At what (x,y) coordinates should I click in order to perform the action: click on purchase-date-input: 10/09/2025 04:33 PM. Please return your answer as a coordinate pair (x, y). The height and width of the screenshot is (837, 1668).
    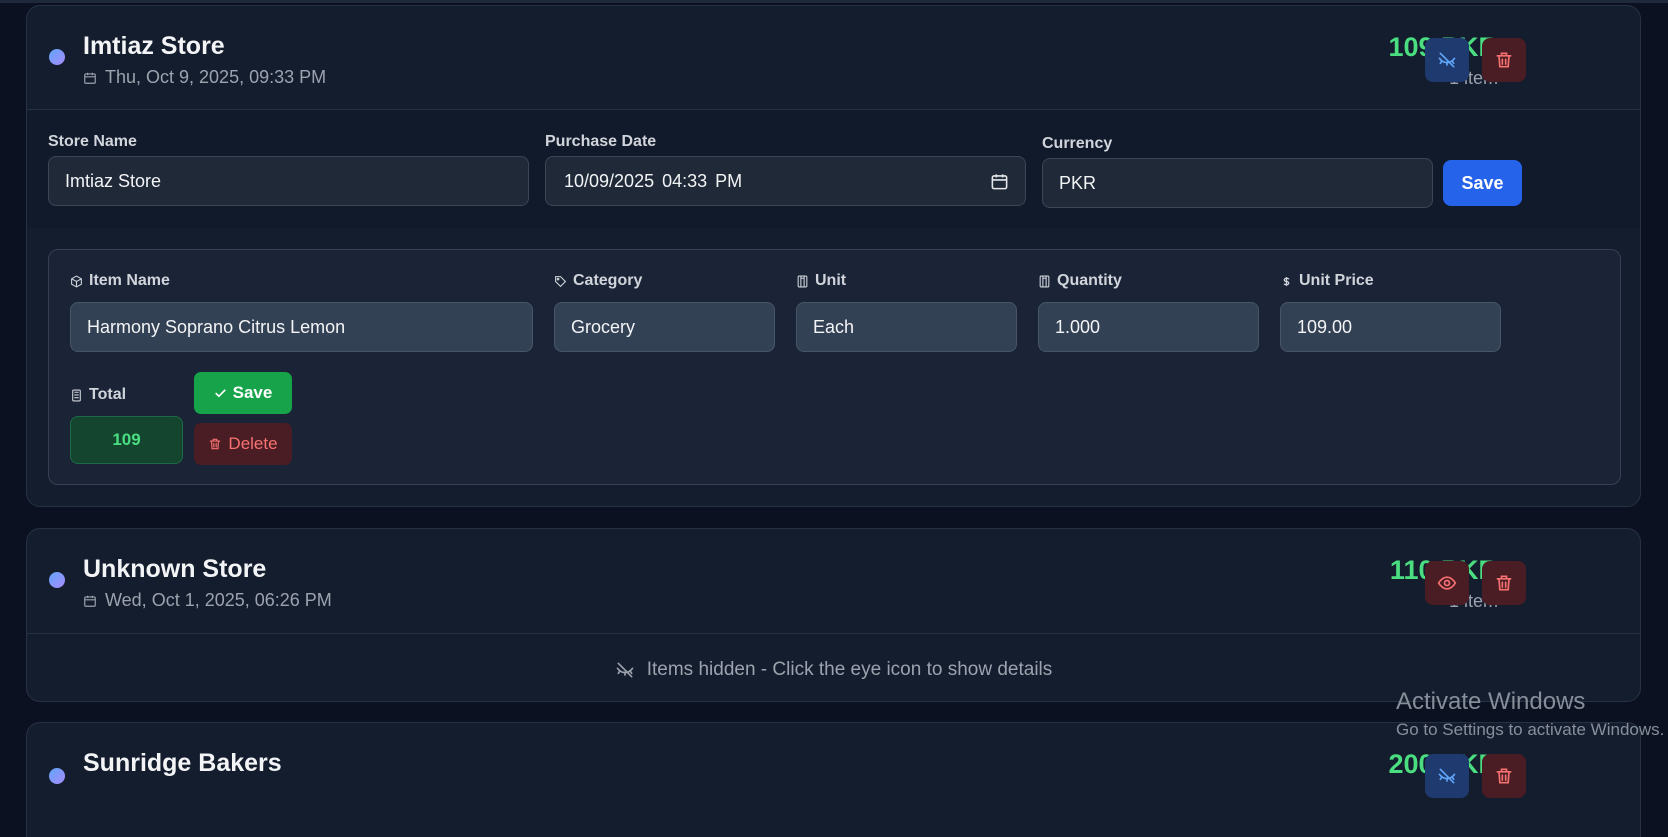
    Looking at the image, I should click on (785, 181).